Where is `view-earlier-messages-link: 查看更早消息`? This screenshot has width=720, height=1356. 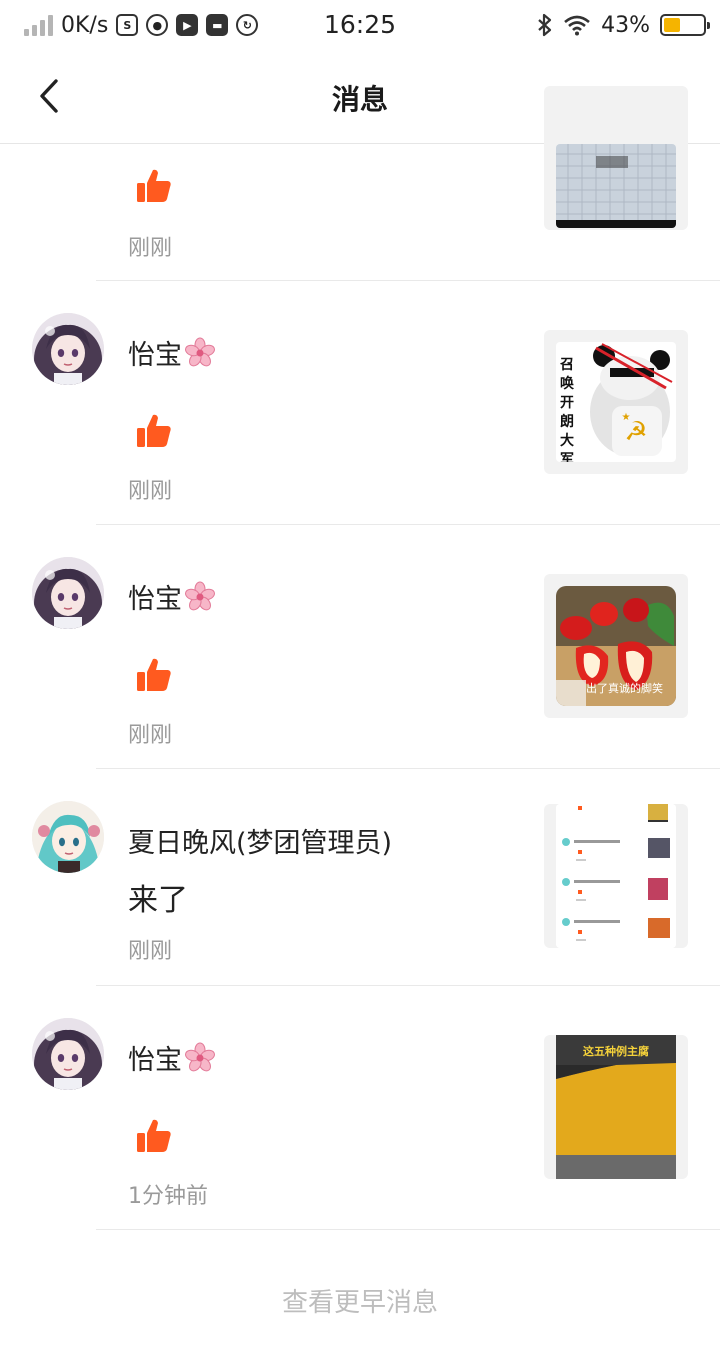
view-earlier-messages-link: 查看更早消息 is located at coordinates (360, 1300).